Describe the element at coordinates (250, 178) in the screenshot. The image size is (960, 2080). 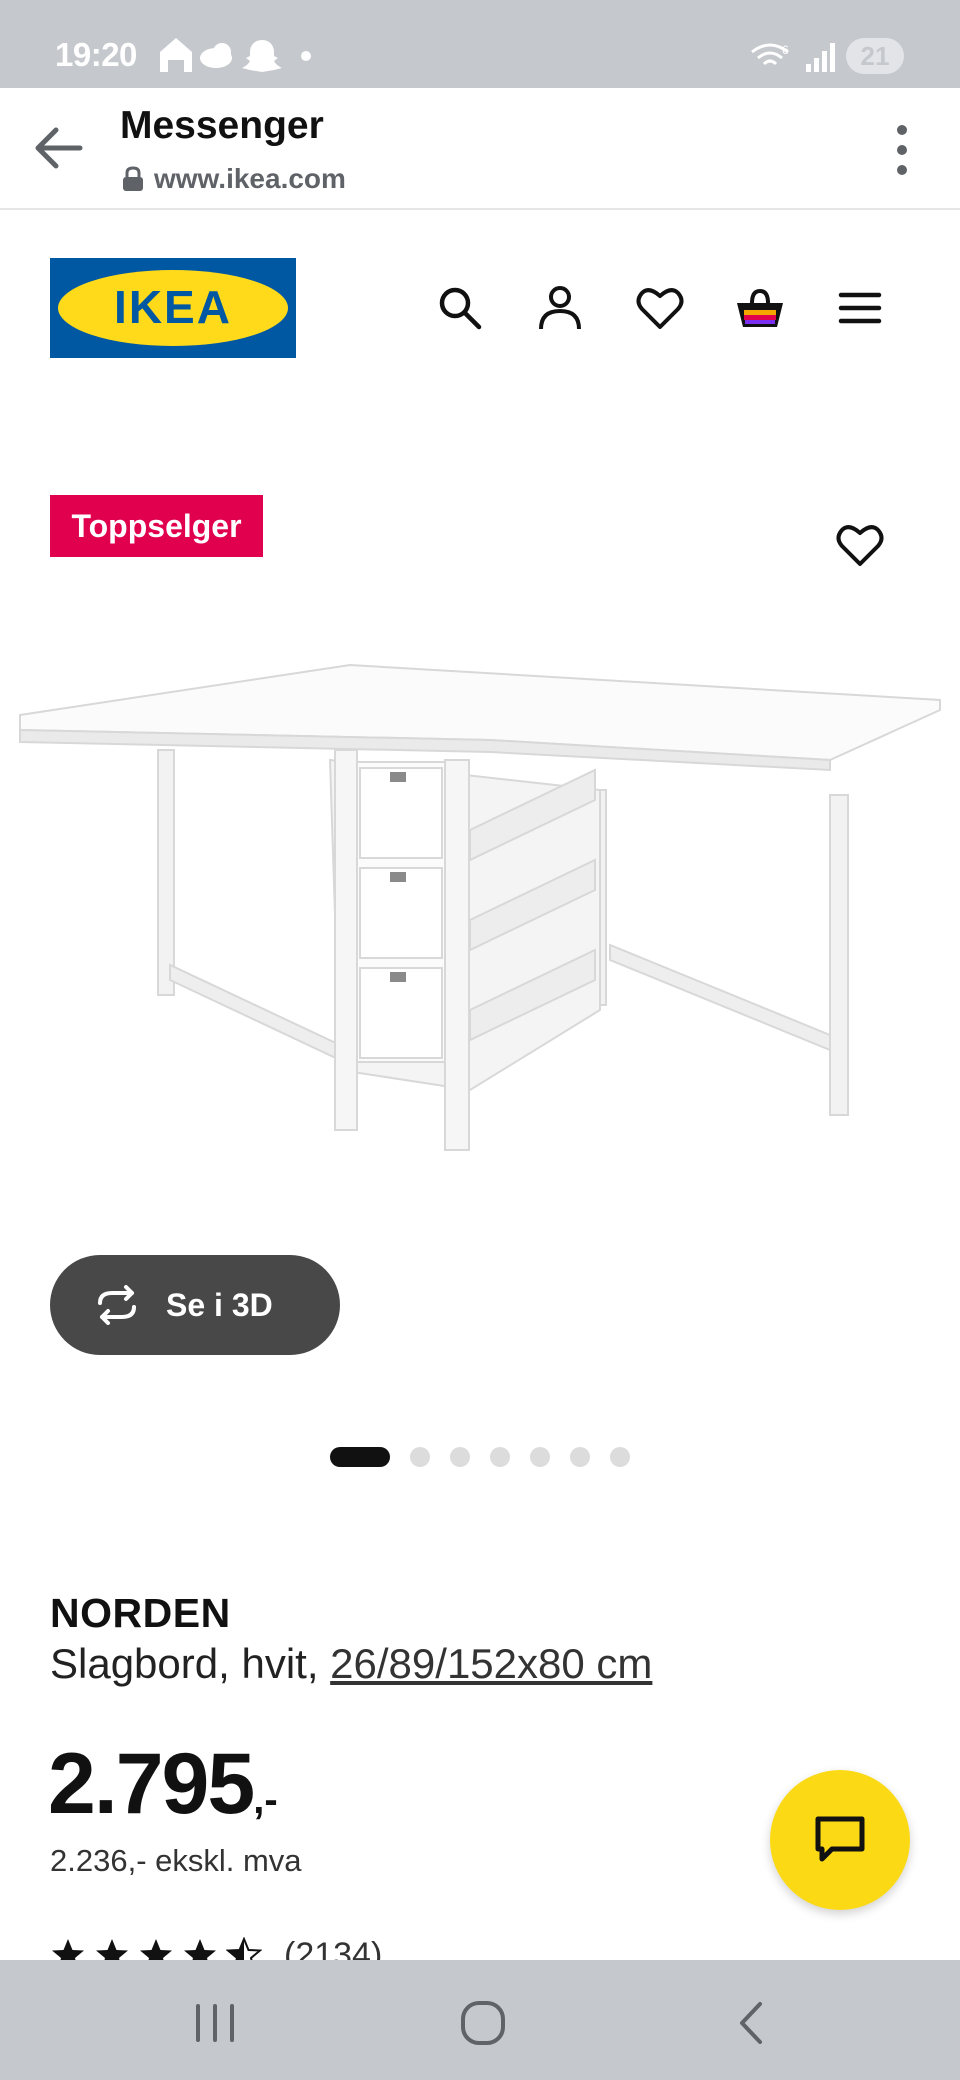
I see `browser-url: www.ikea.com` at that location.